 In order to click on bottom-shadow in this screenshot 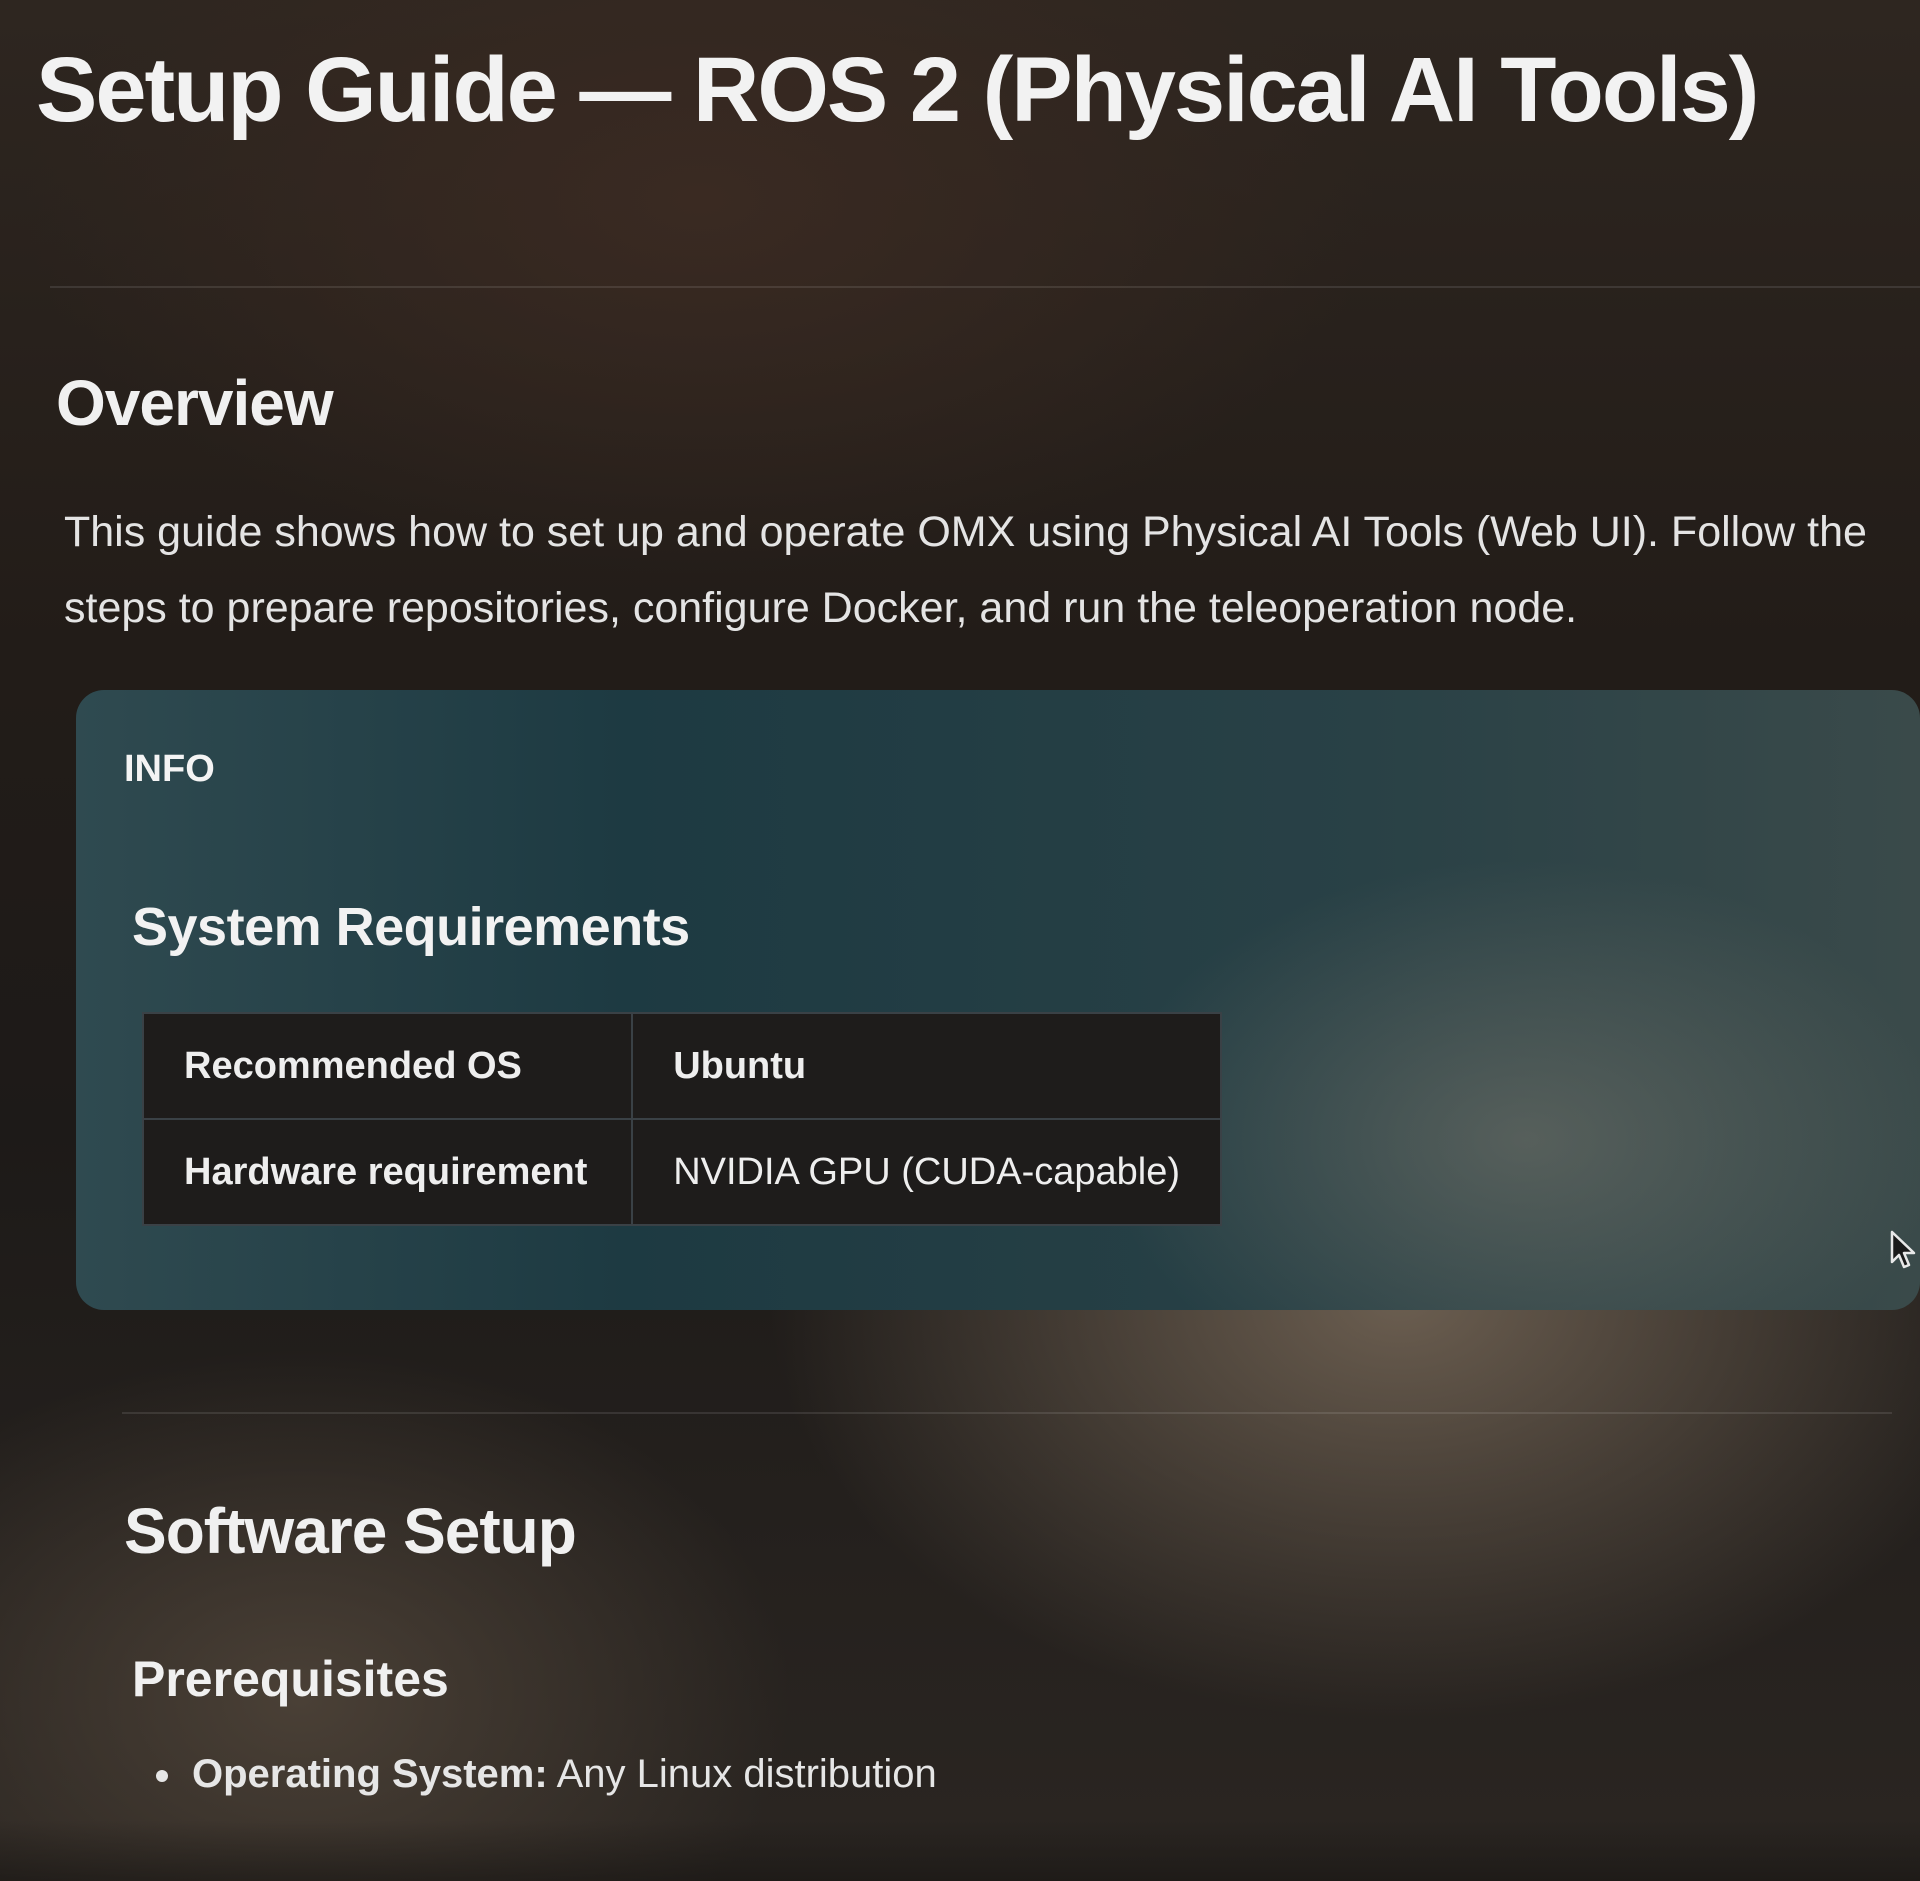, I will do `click(960, 1850)`.